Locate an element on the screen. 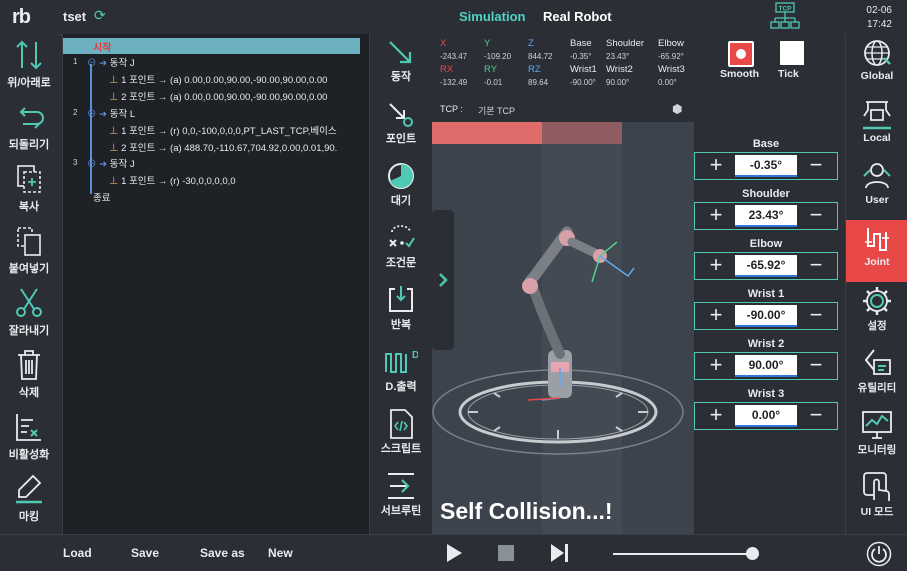 The image size is (907, 571). program-line-text: 1 포인트 → (r) -30,0,0,0,0,0 is located at coordinates (178, 181).